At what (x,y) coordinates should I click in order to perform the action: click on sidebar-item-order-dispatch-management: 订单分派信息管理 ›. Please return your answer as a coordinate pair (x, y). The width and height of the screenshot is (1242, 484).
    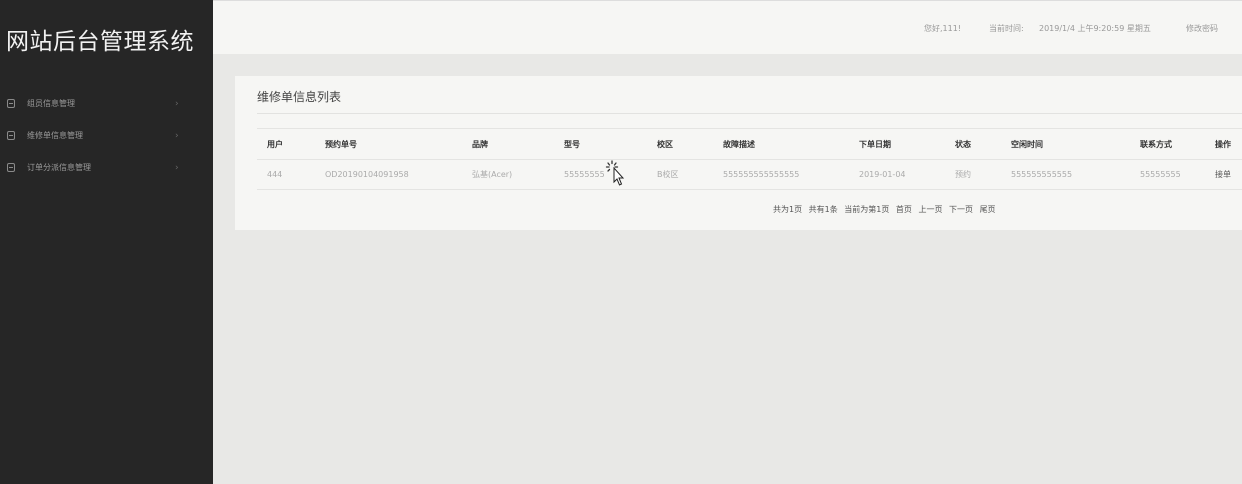
    Looking at the image, I should click on (106, 174).